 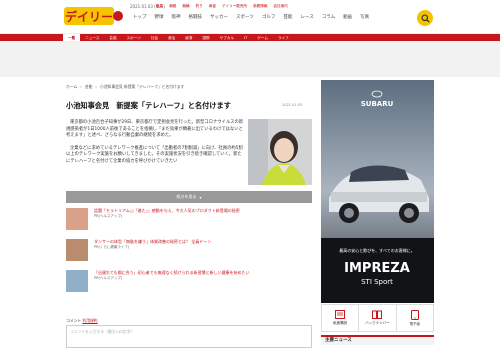 What do you see at coordinates (172, 272) in the screenshot?
I see `related-title: 「出遅れても間に合う」初心者でも無理なく続けられる新習慣と新しい健康を始めたい` at bounding box center [172, 272].